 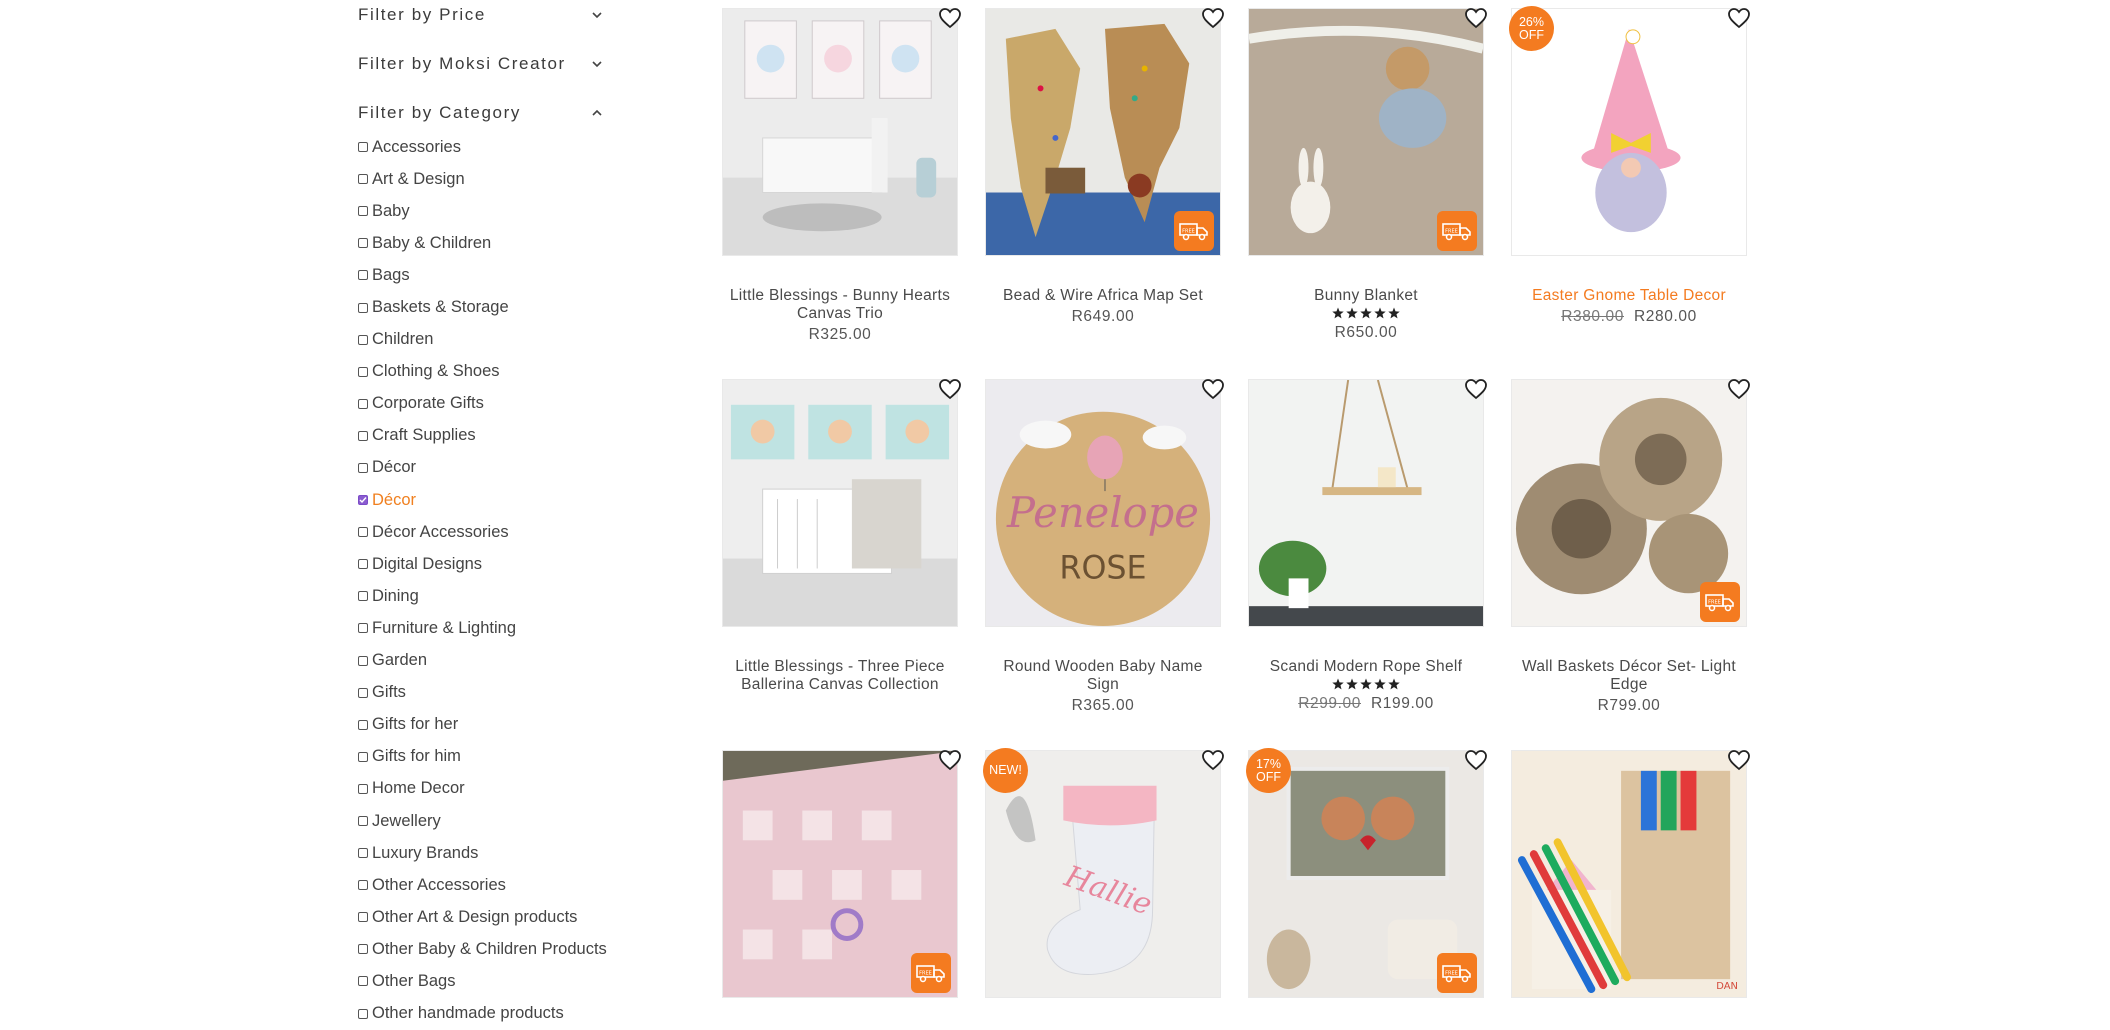 I want to click on filter-creator-toggle: Filter by Moksi Creator, so click(x=483, y=64).